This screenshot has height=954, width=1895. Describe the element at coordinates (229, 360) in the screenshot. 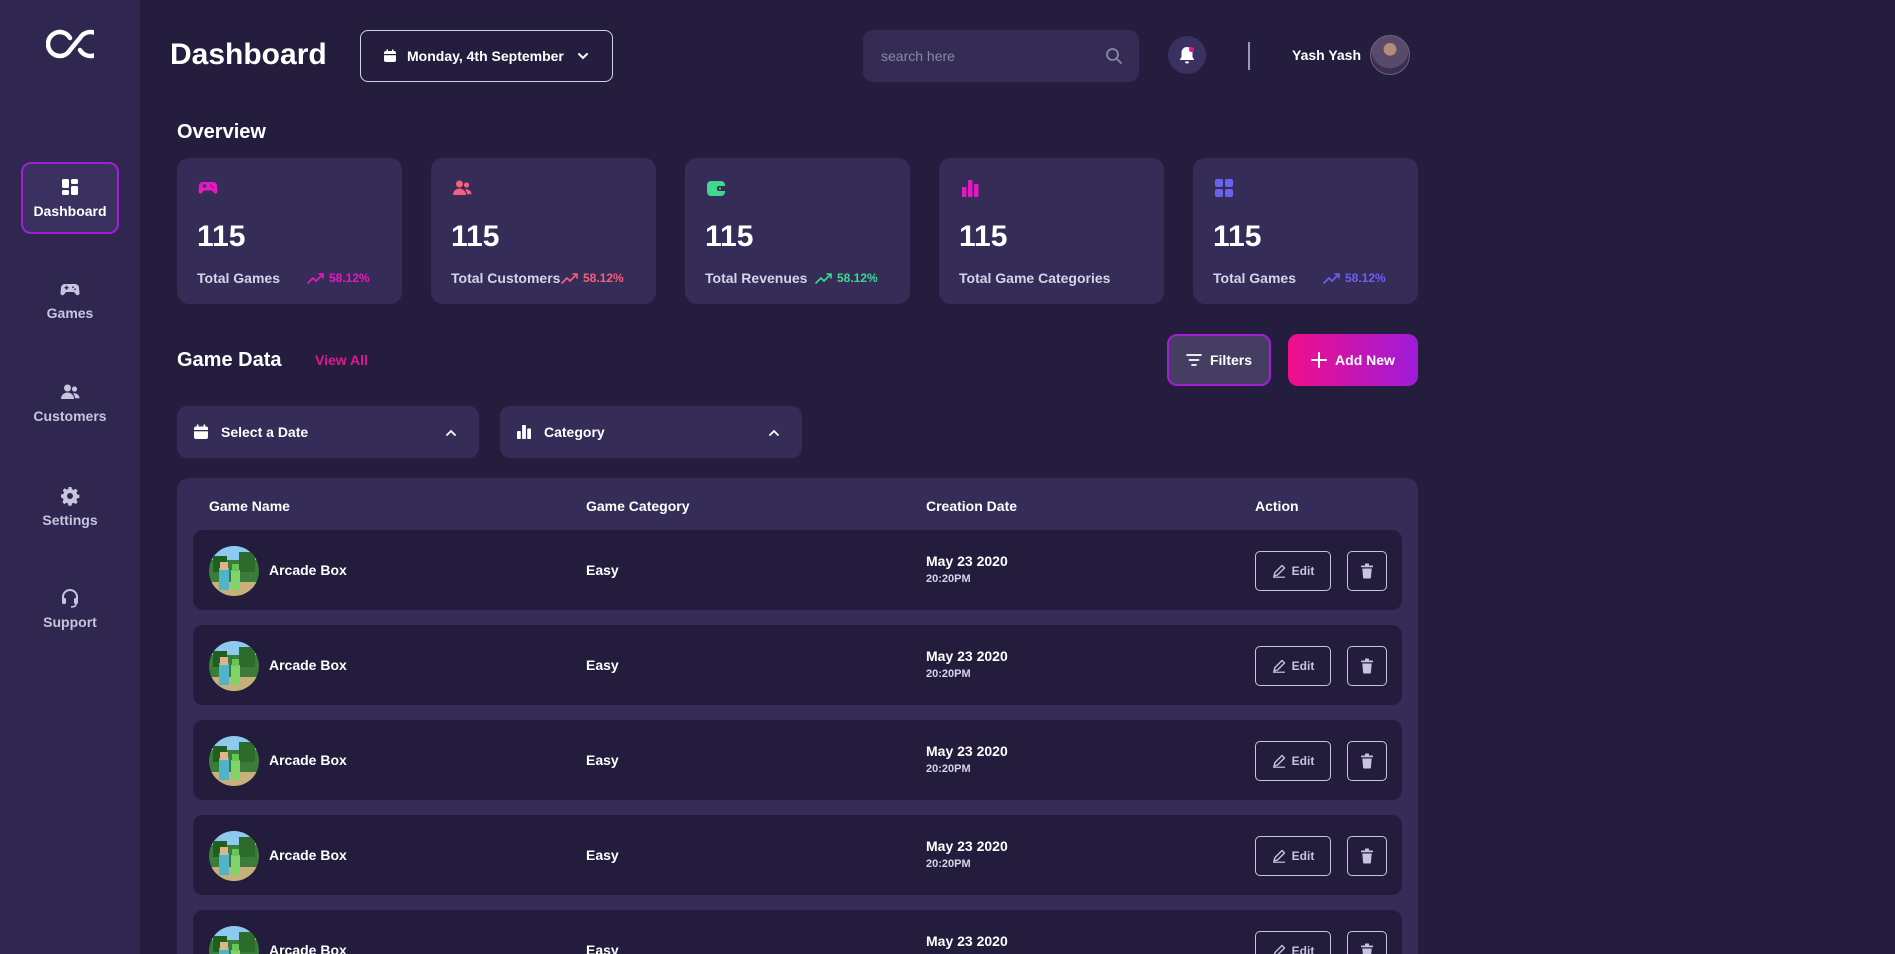

I see `game-data-title: Game Data` at that location.